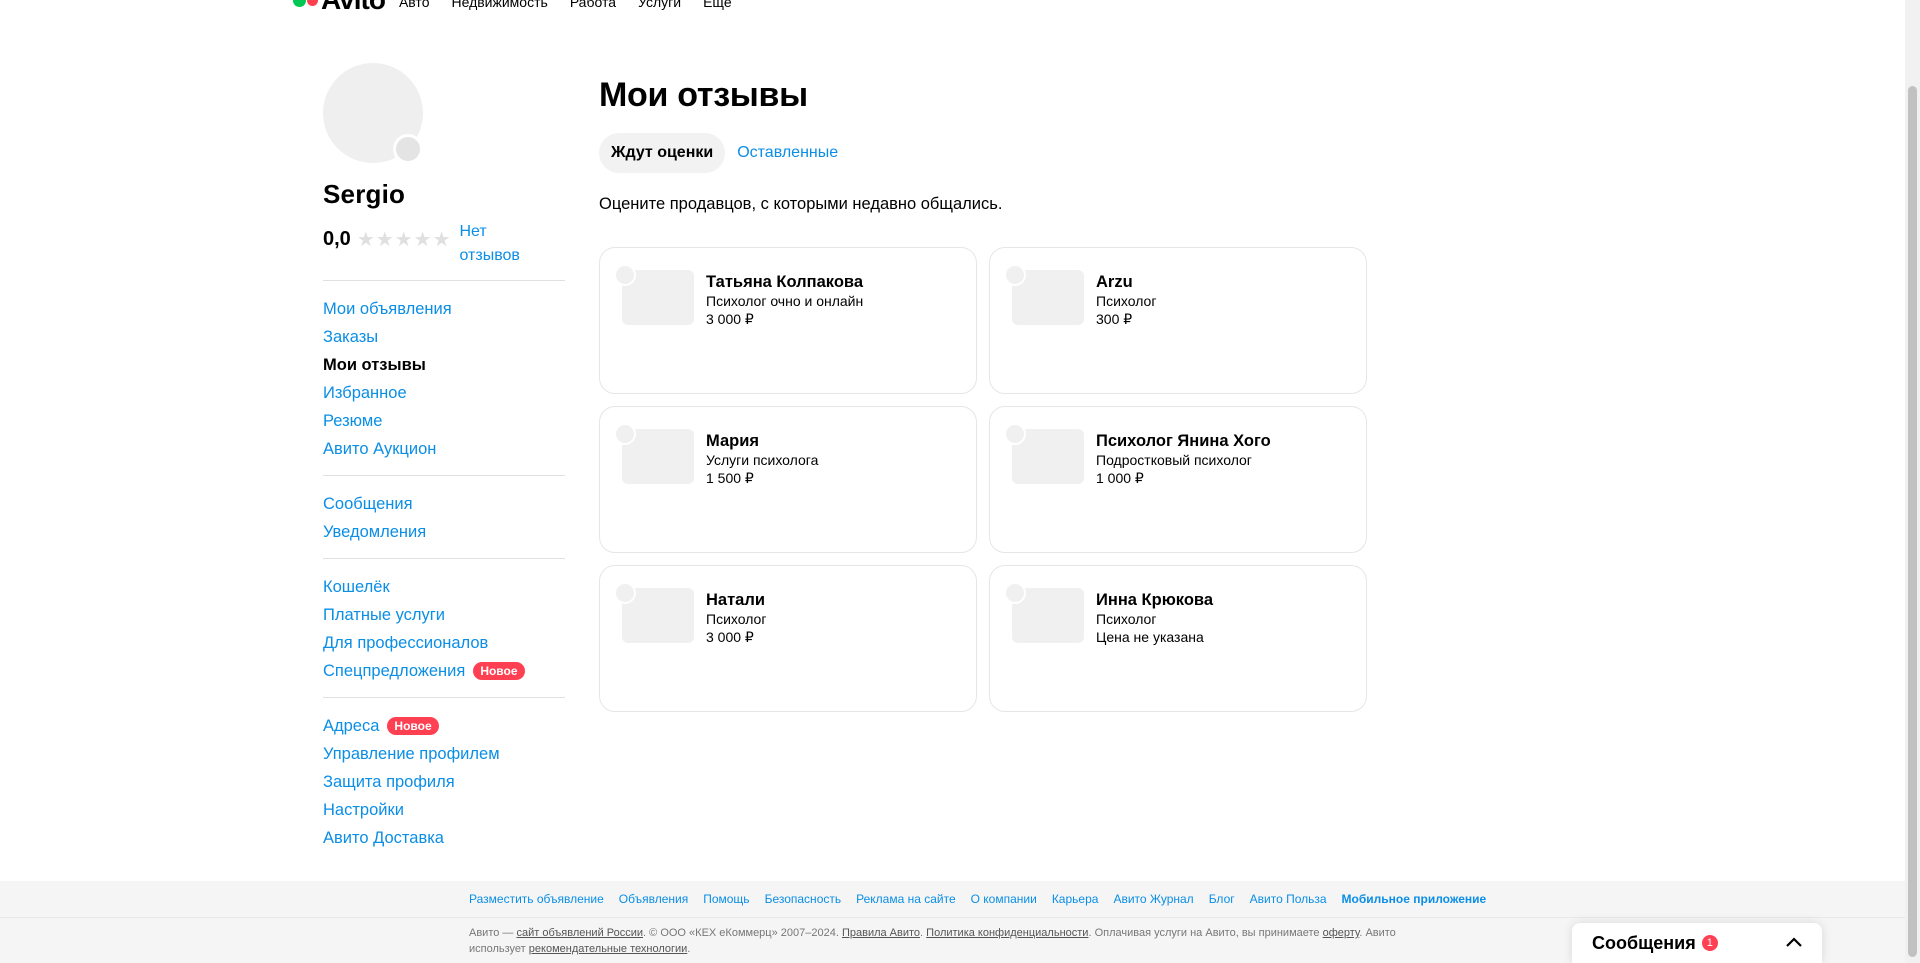  Describe the element at coordinates (1154, 600) in the screenshot. I see `seller-name: Инна Крюкова` at that location.